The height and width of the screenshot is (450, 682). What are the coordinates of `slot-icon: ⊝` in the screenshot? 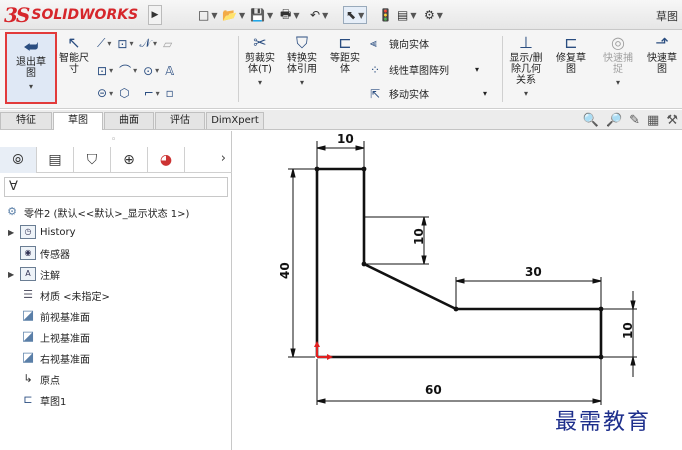 It's located at (102, 93).